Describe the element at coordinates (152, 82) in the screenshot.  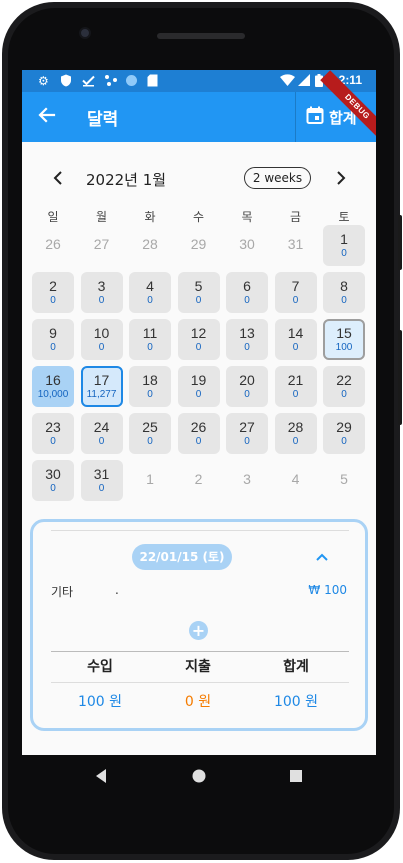
I see `sd-card-icon` at that location.